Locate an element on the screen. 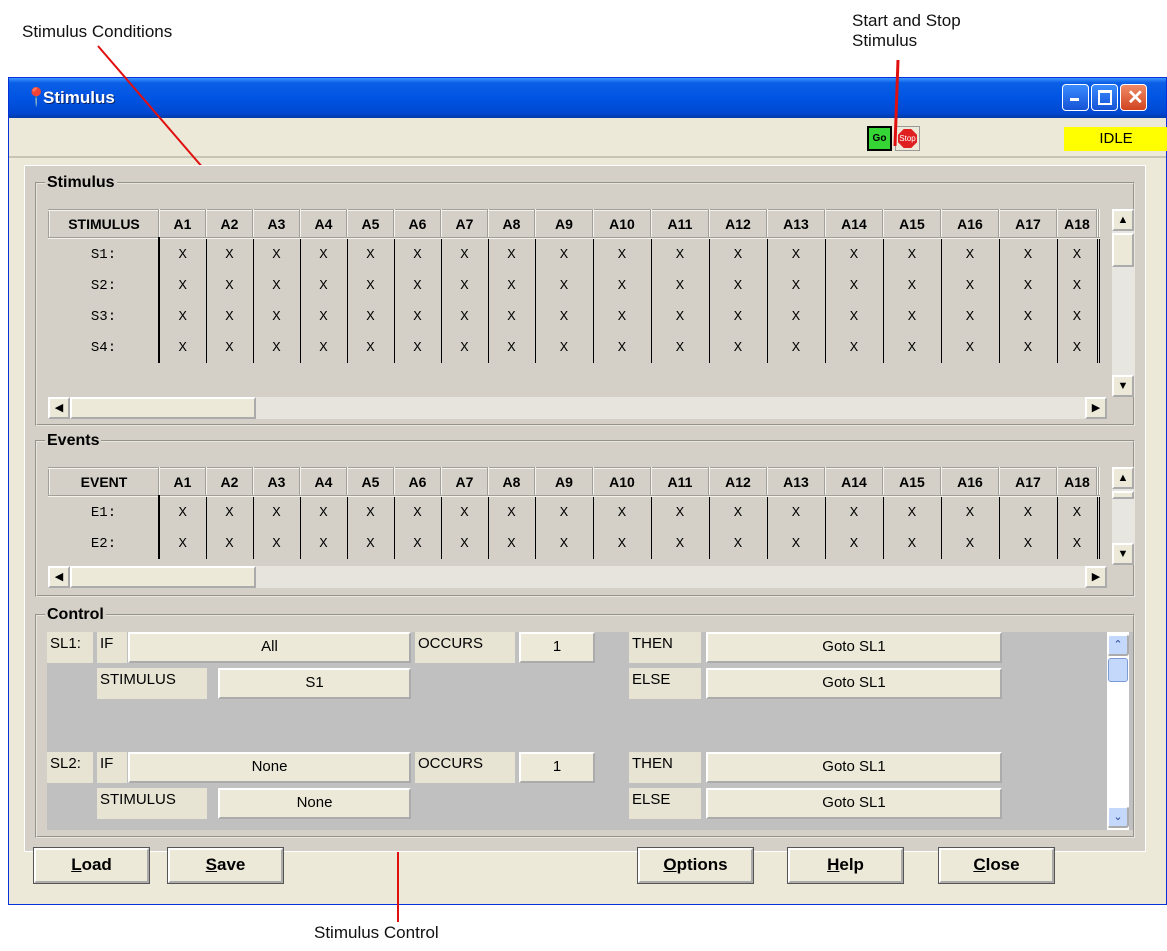 Image resolution: width=1167 pixels, height=951 pixels. stimulus-vscroll: ▲ ▼ is located at coordinates (1123, 303).